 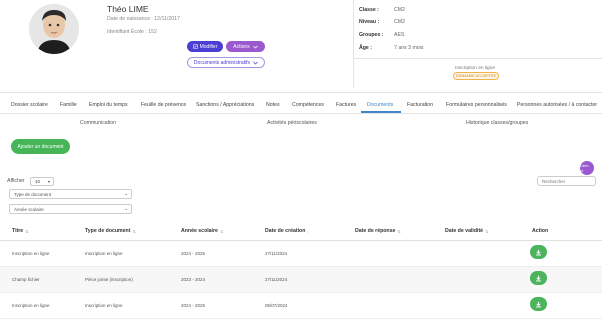 I want to click on tab-facturation: Facturation, so click(x=420, y=104).